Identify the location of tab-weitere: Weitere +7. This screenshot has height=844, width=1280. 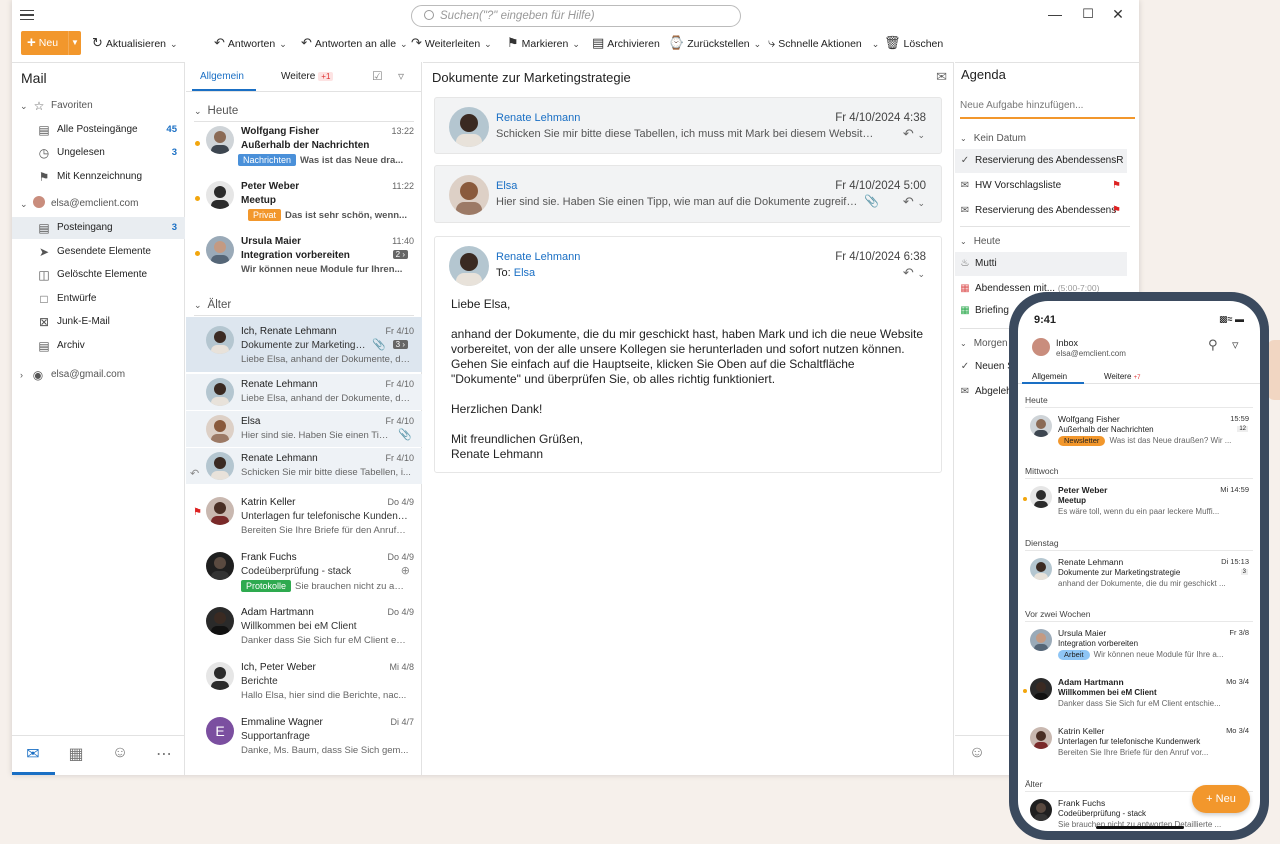
(1122, 376).